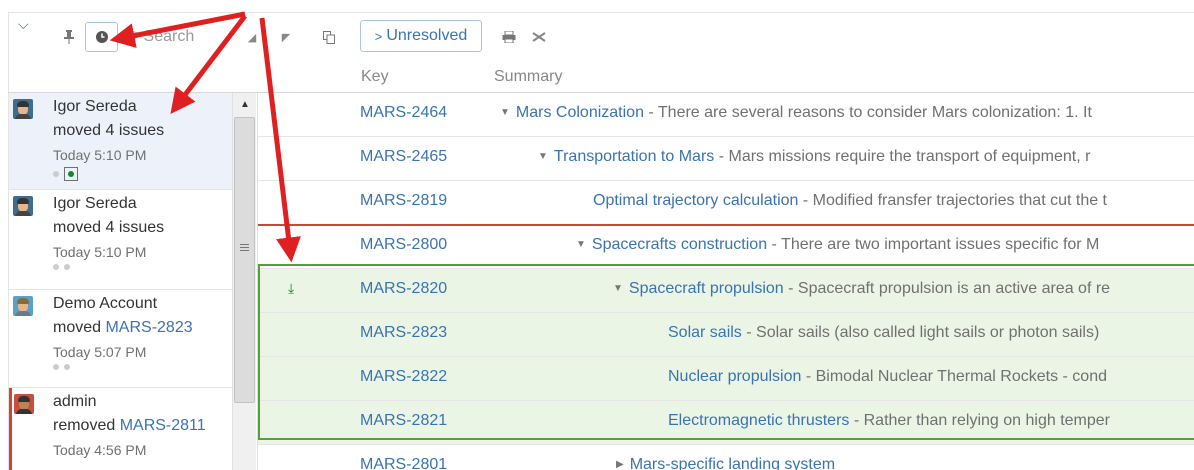 Image resolution: width=1194 pixels, height=470 pixels. I want to click on issue-key: MARS-2801, so click(403, 463).